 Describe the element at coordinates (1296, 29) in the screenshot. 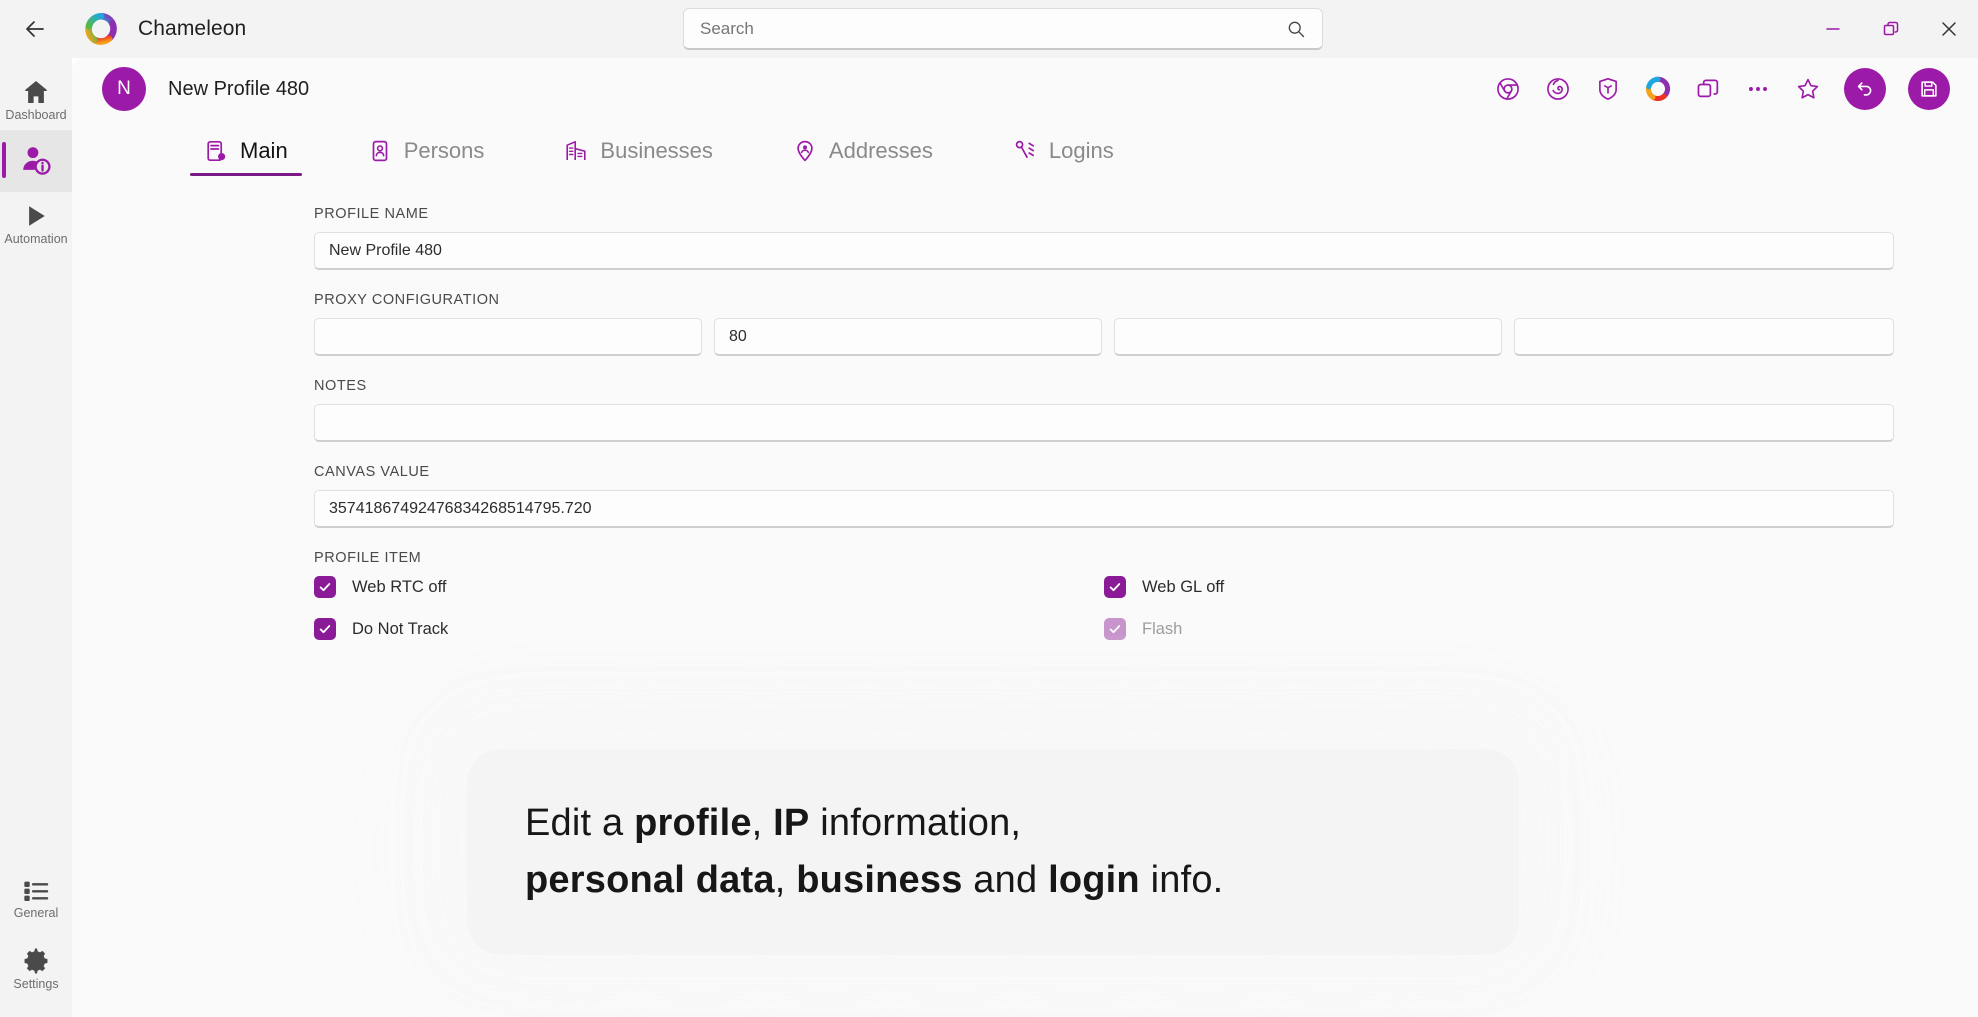

I see `search-icon` at that location.